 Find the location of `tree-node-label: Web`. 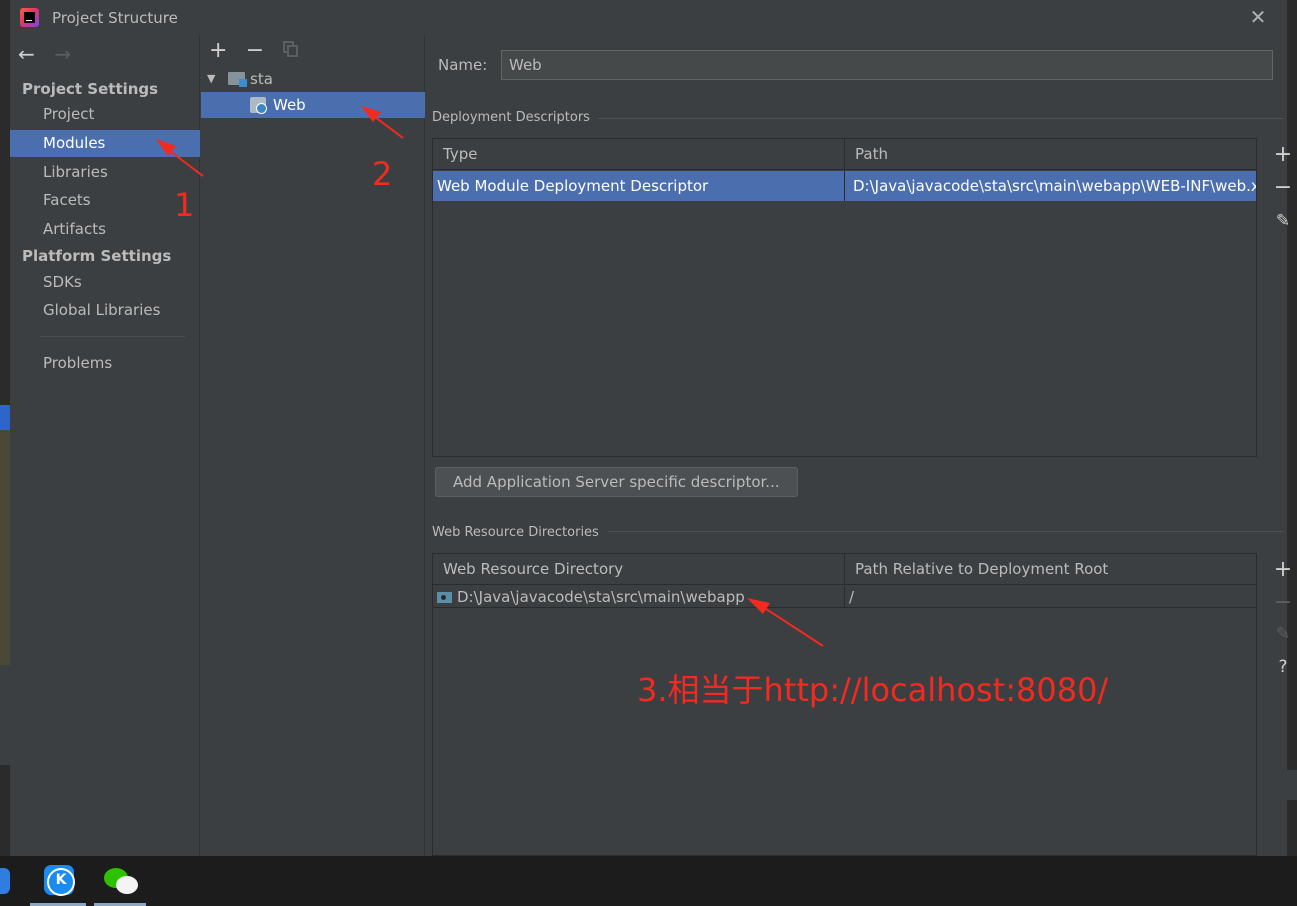

tree-node-label: Web is located at coordinates (289, 105).